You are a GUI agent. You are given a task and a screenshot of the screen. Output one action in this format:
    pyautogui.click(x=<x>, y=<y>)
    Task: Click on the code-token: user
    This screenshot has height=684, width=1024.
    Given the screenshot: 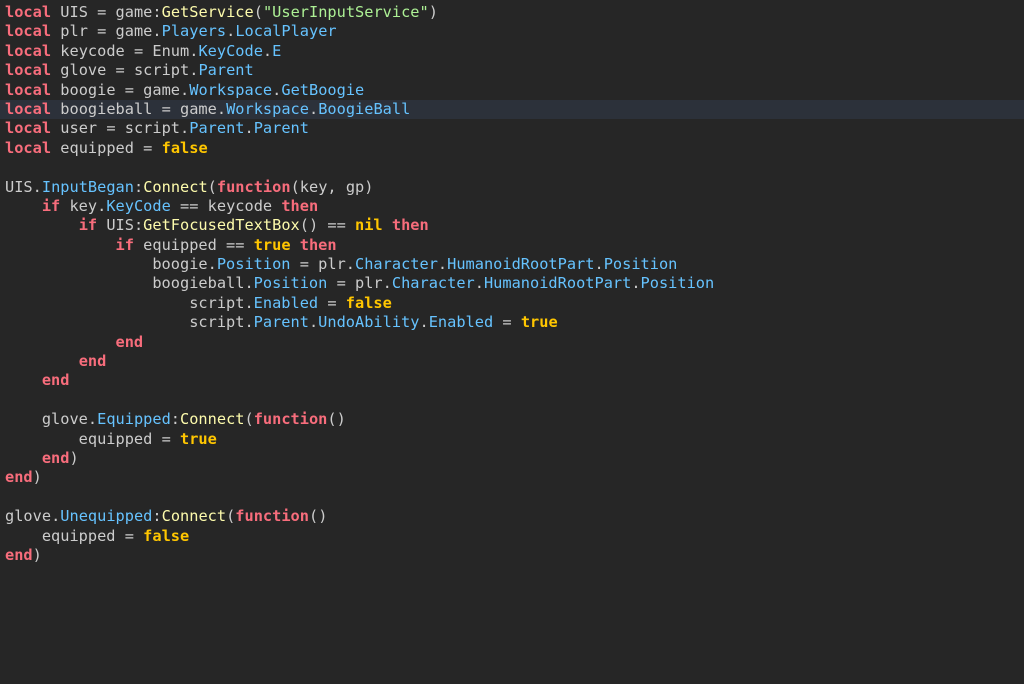 What is the action you would take?
    pyautogui.click(x=79, y=128)
    